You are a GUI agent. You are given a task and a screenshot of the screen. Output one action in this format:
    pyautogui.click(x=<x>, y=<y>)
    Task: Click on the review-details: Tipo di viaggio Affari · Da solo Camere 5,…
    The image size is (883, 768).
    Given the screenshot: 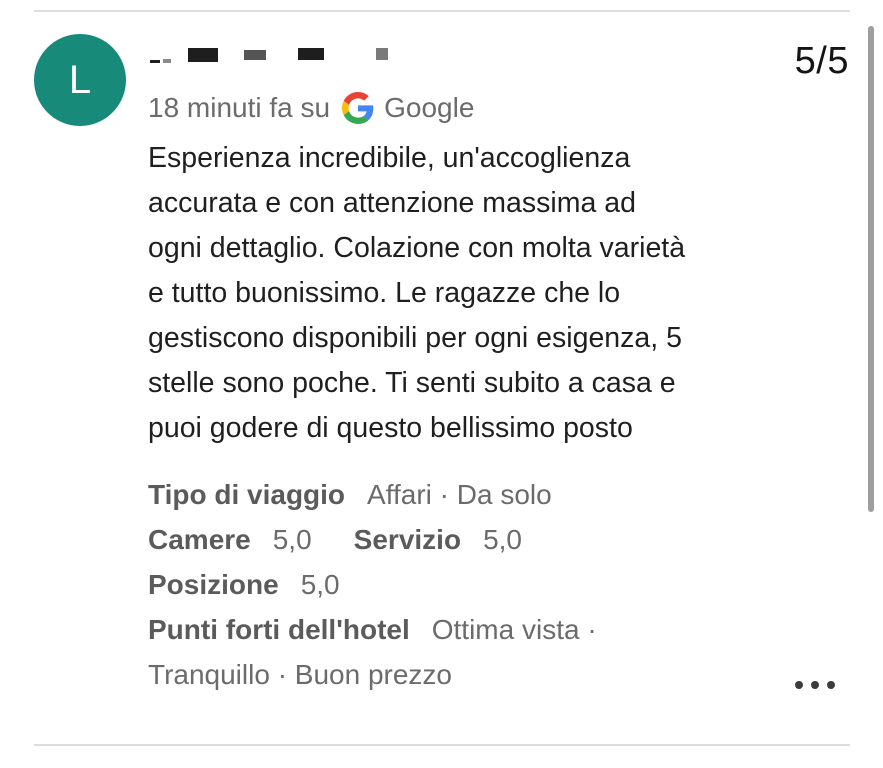 What is the action you would take?
    pyautogui.click(x=372, y=584)
    